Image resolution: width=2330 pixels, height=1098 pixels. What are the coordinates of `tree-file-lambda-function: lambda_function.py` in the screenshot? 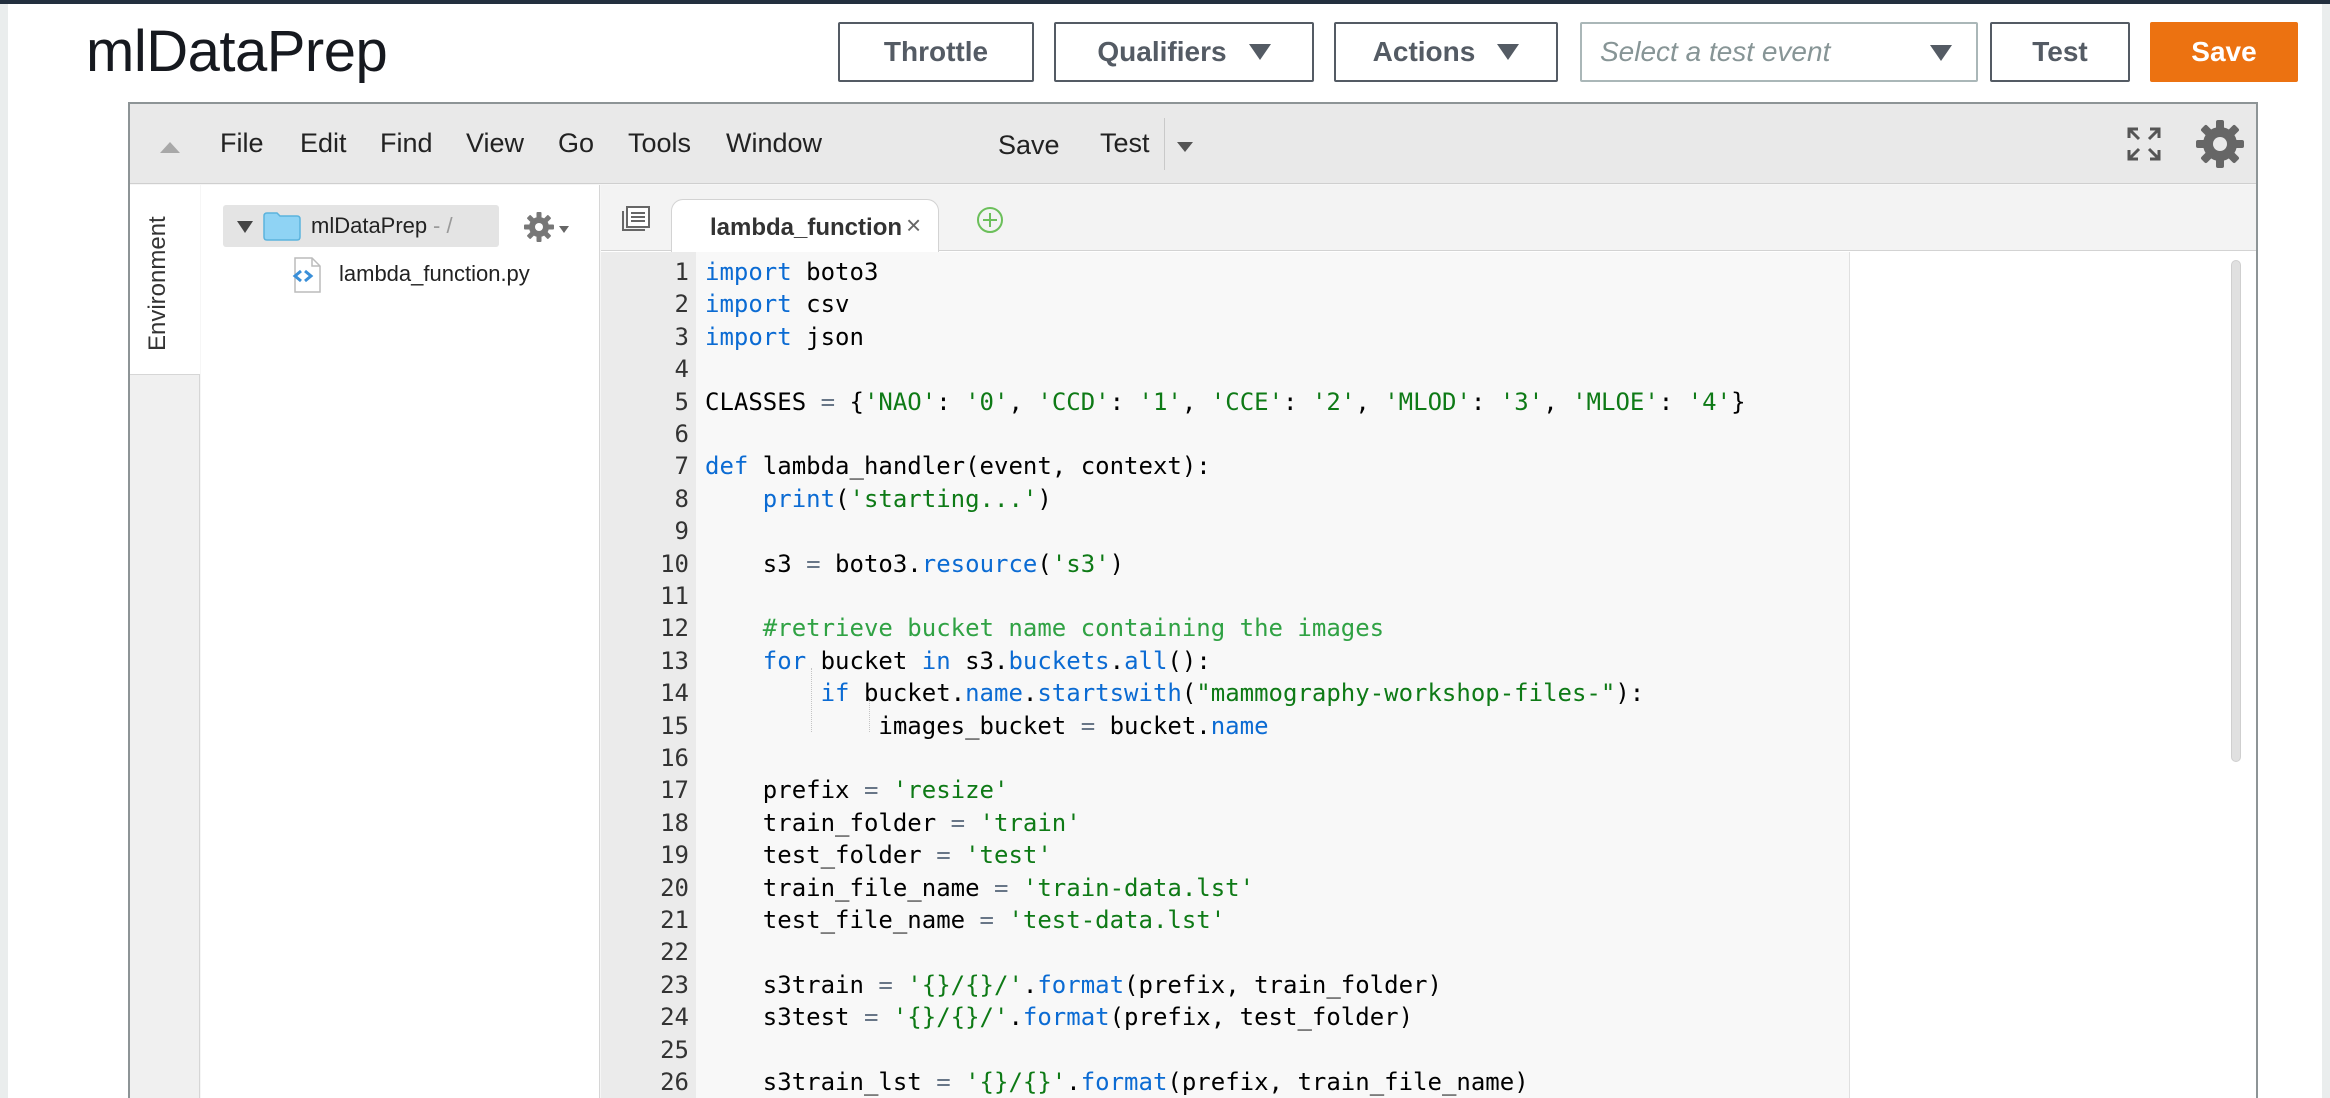 It's located at (434, 274).